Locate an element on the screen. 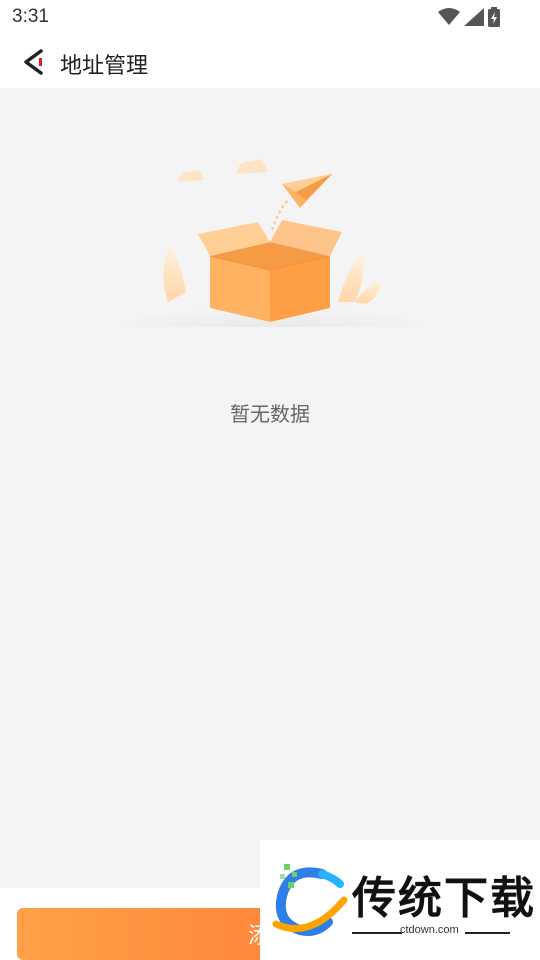 The image size is (540, 960). status-time: 3:31 is located at coordinates (30, 16).